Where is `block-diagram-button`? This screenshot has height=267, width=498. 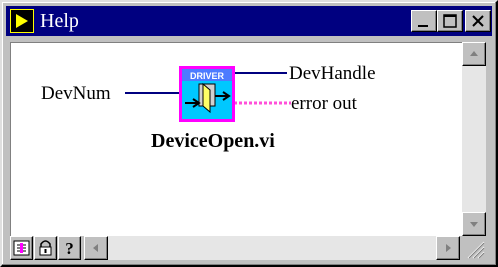
block-diagram-button is located at coordinates (21, 248).